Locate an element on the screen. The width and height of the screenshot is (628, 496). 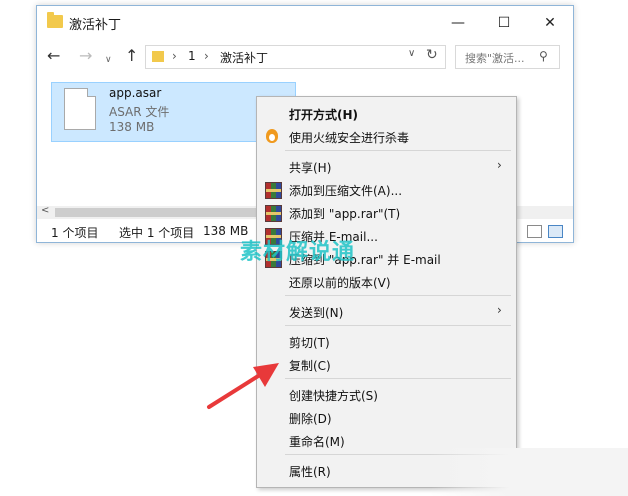
menu-item-label: 发送到(N) is located at coordinates (316, 313).